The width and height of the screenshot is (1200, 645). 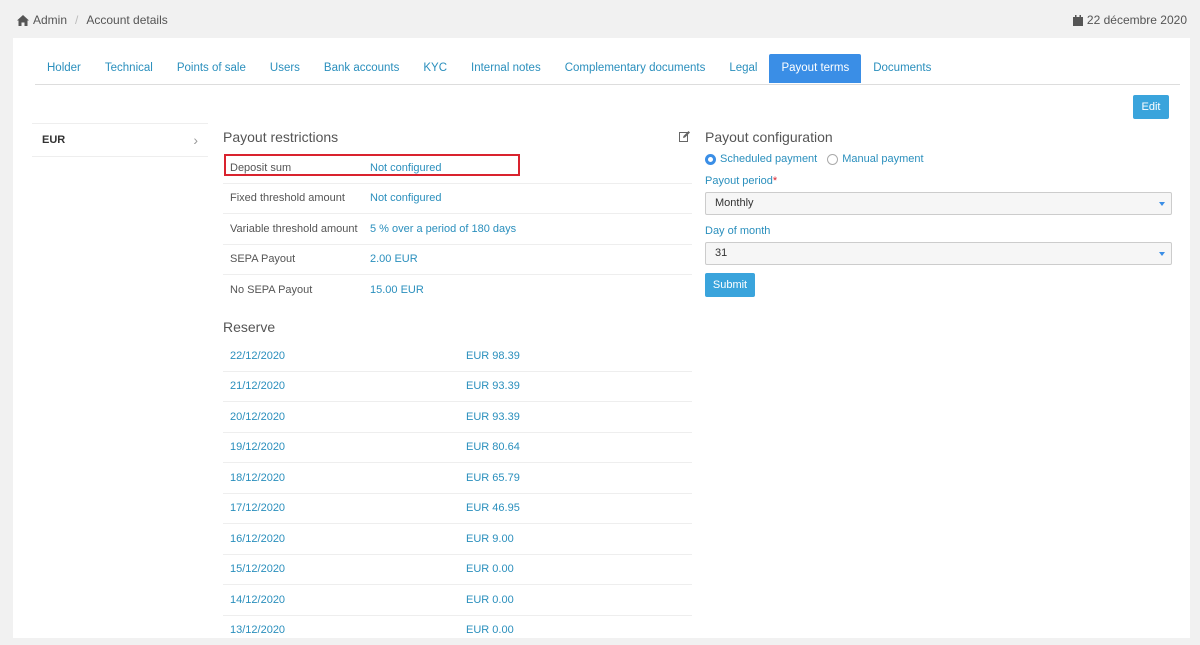 I want to click on breadcrumb: Admin / Account details, so click(x=92, y=20).